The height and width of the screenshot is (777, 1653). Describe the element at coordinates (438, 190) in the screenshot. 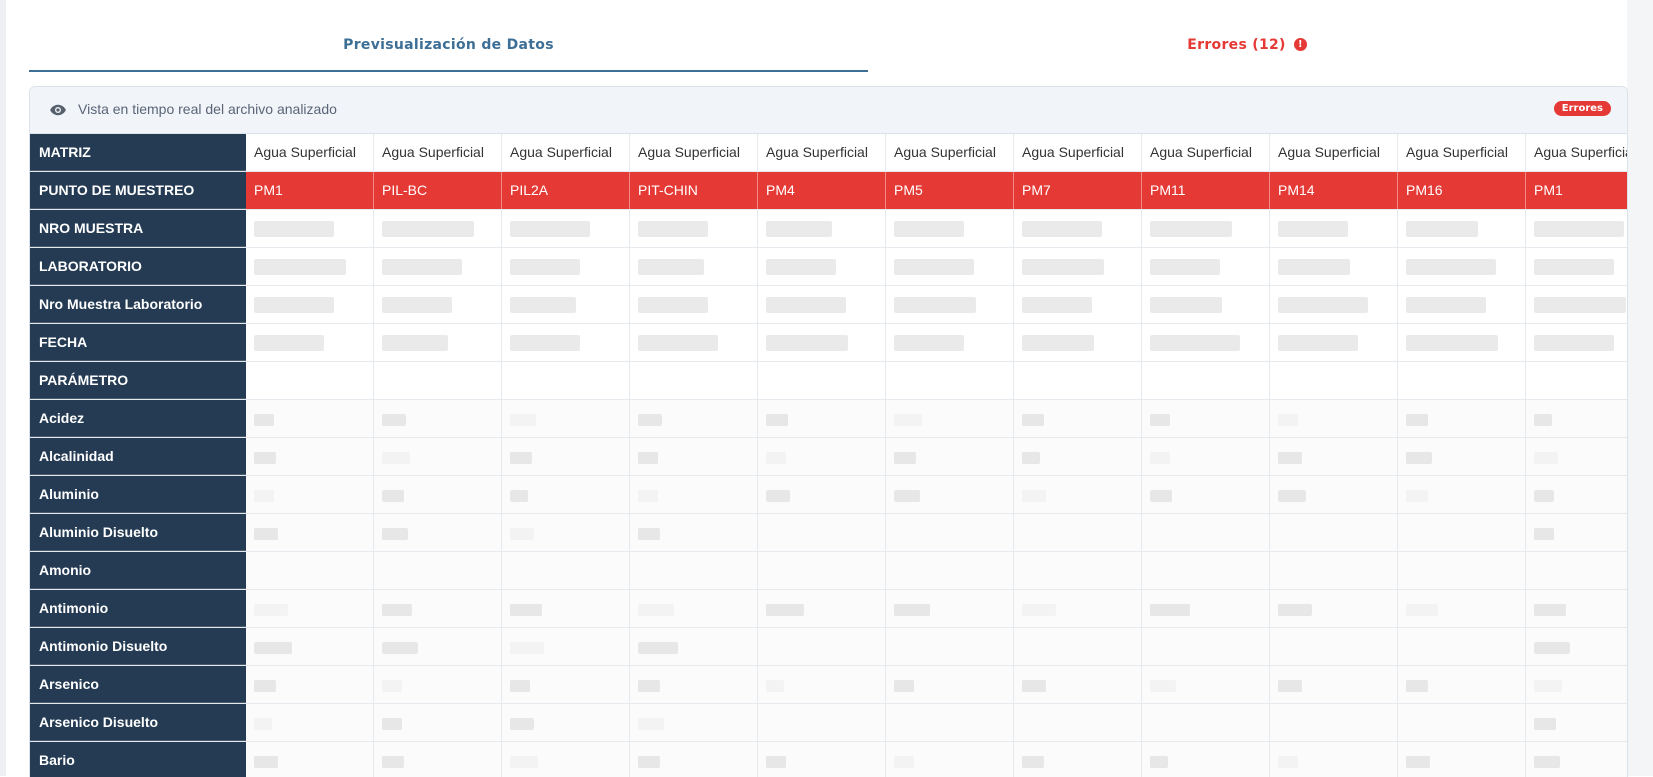

I see `table-cell: PIL-BC` at that location.